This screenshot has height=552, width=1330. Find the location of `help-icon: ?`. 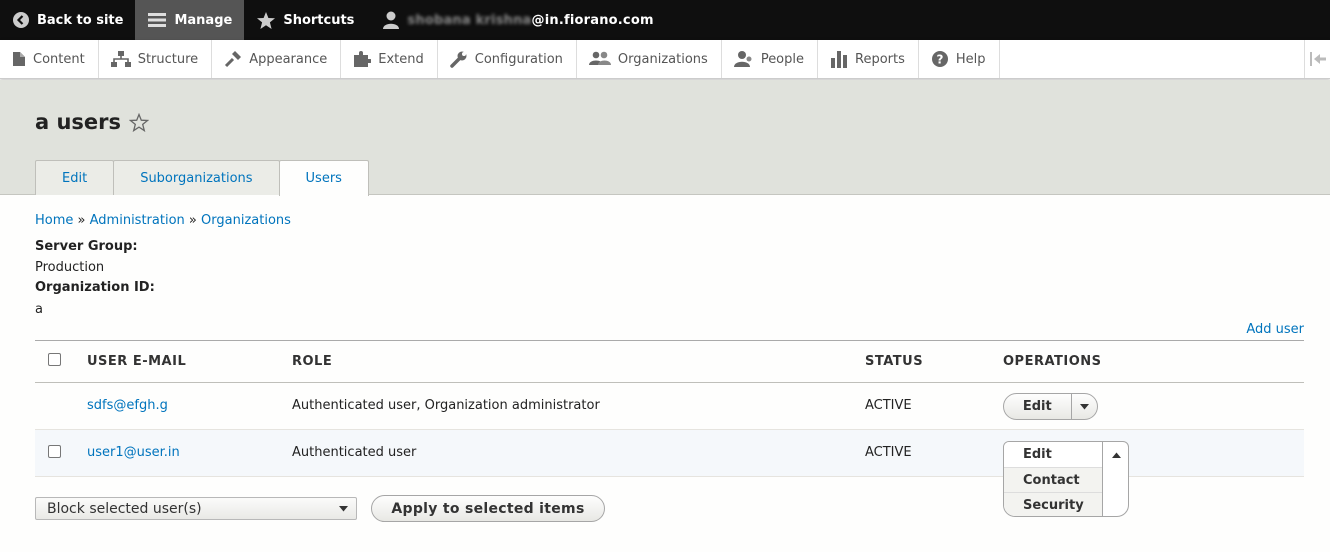

help-icon: ? is located at coordinates (939, 59).